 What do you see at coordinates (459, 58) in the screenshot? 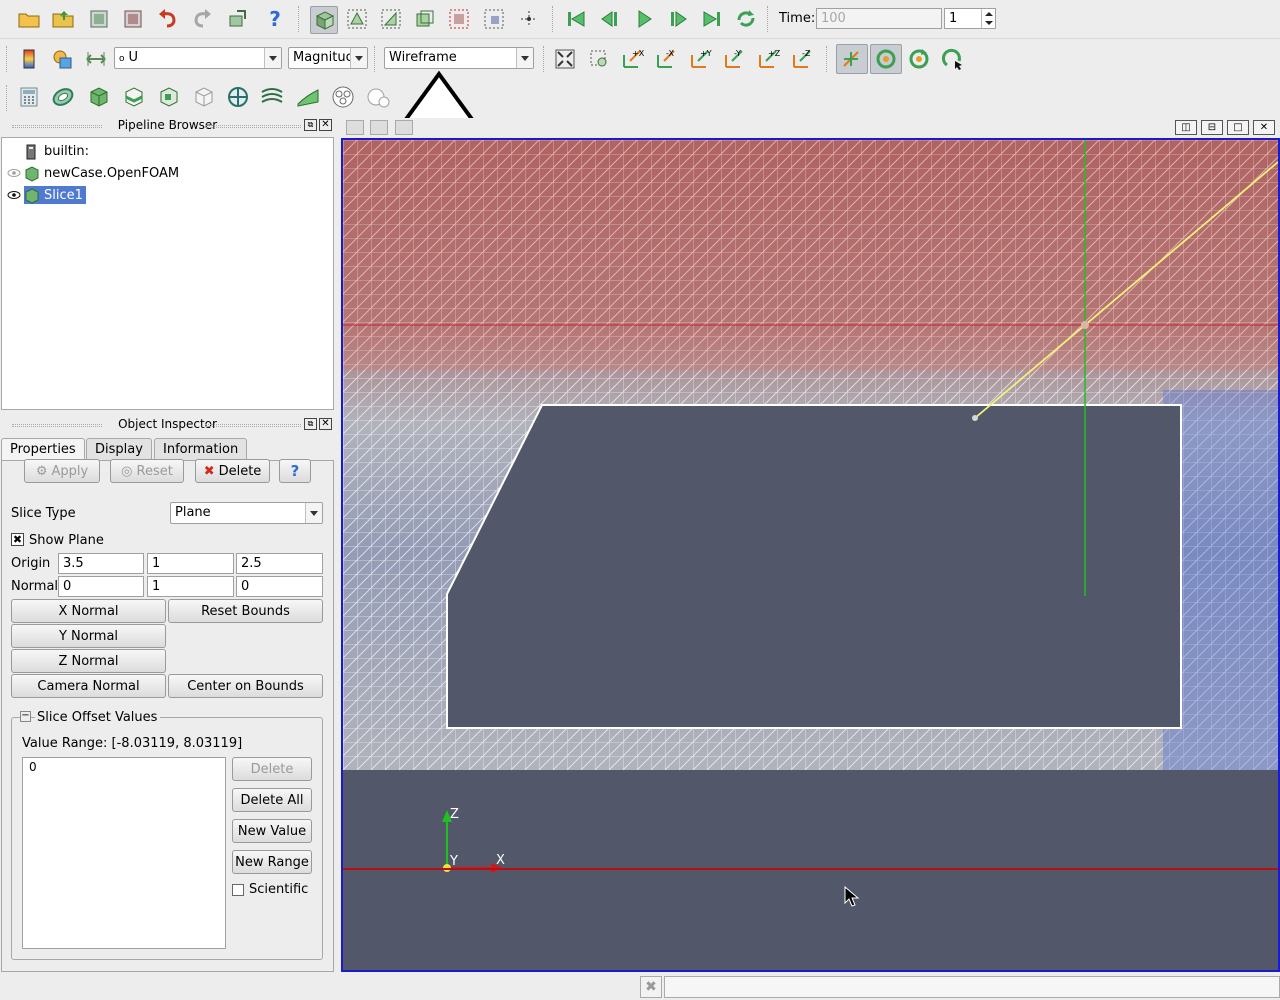
I see `representation-select: Wireframe` at bounding box center [459, 58].